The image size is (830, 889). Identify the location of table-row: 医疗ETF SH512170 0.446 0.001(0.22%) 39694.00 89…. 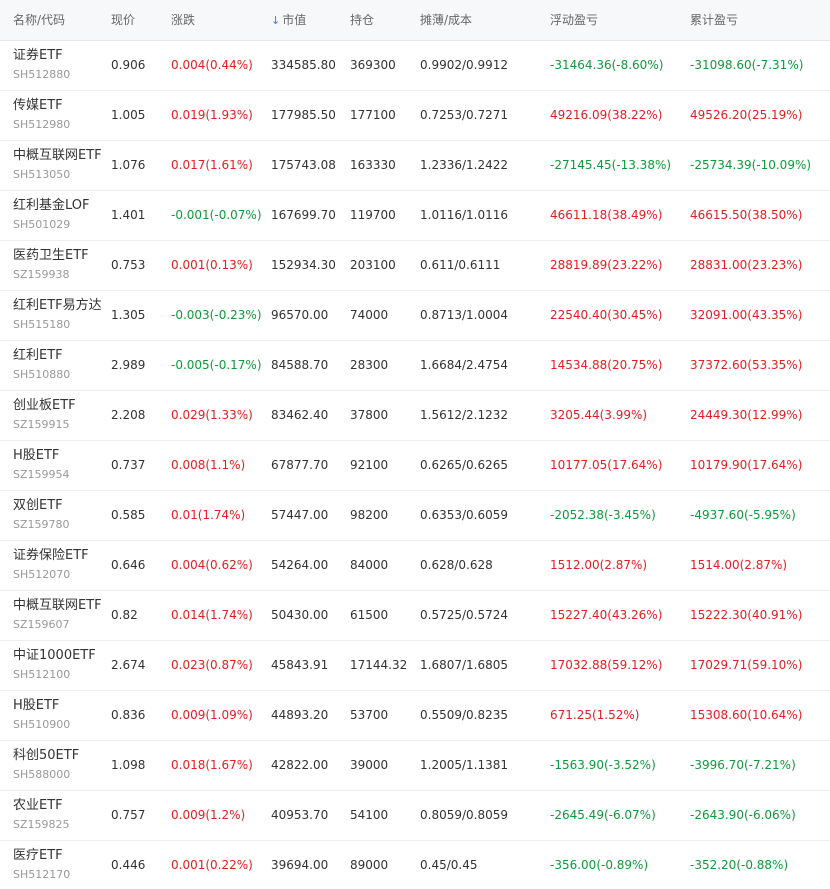
(415, 864).